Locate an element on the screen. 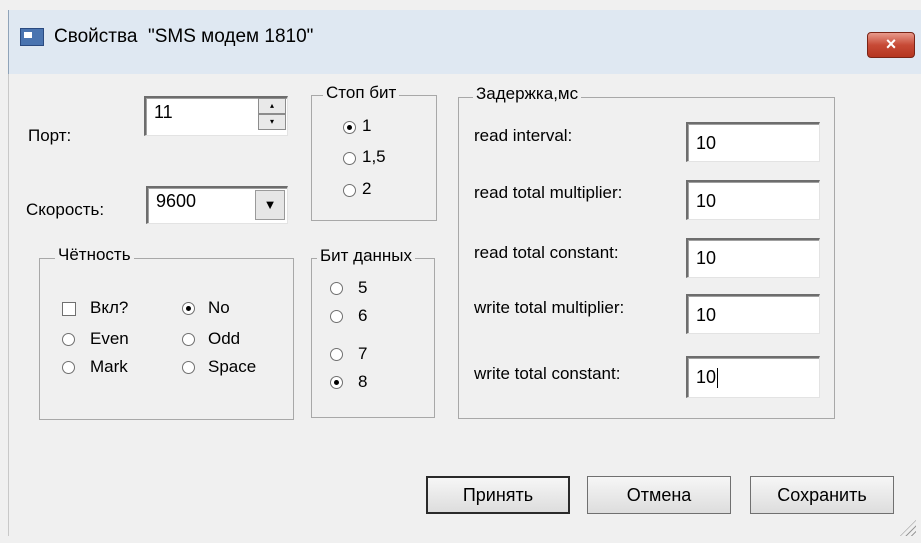 The height and width of the screenshot is (543, 921). parity-title: Чётность is located at coordinates (94, 255).